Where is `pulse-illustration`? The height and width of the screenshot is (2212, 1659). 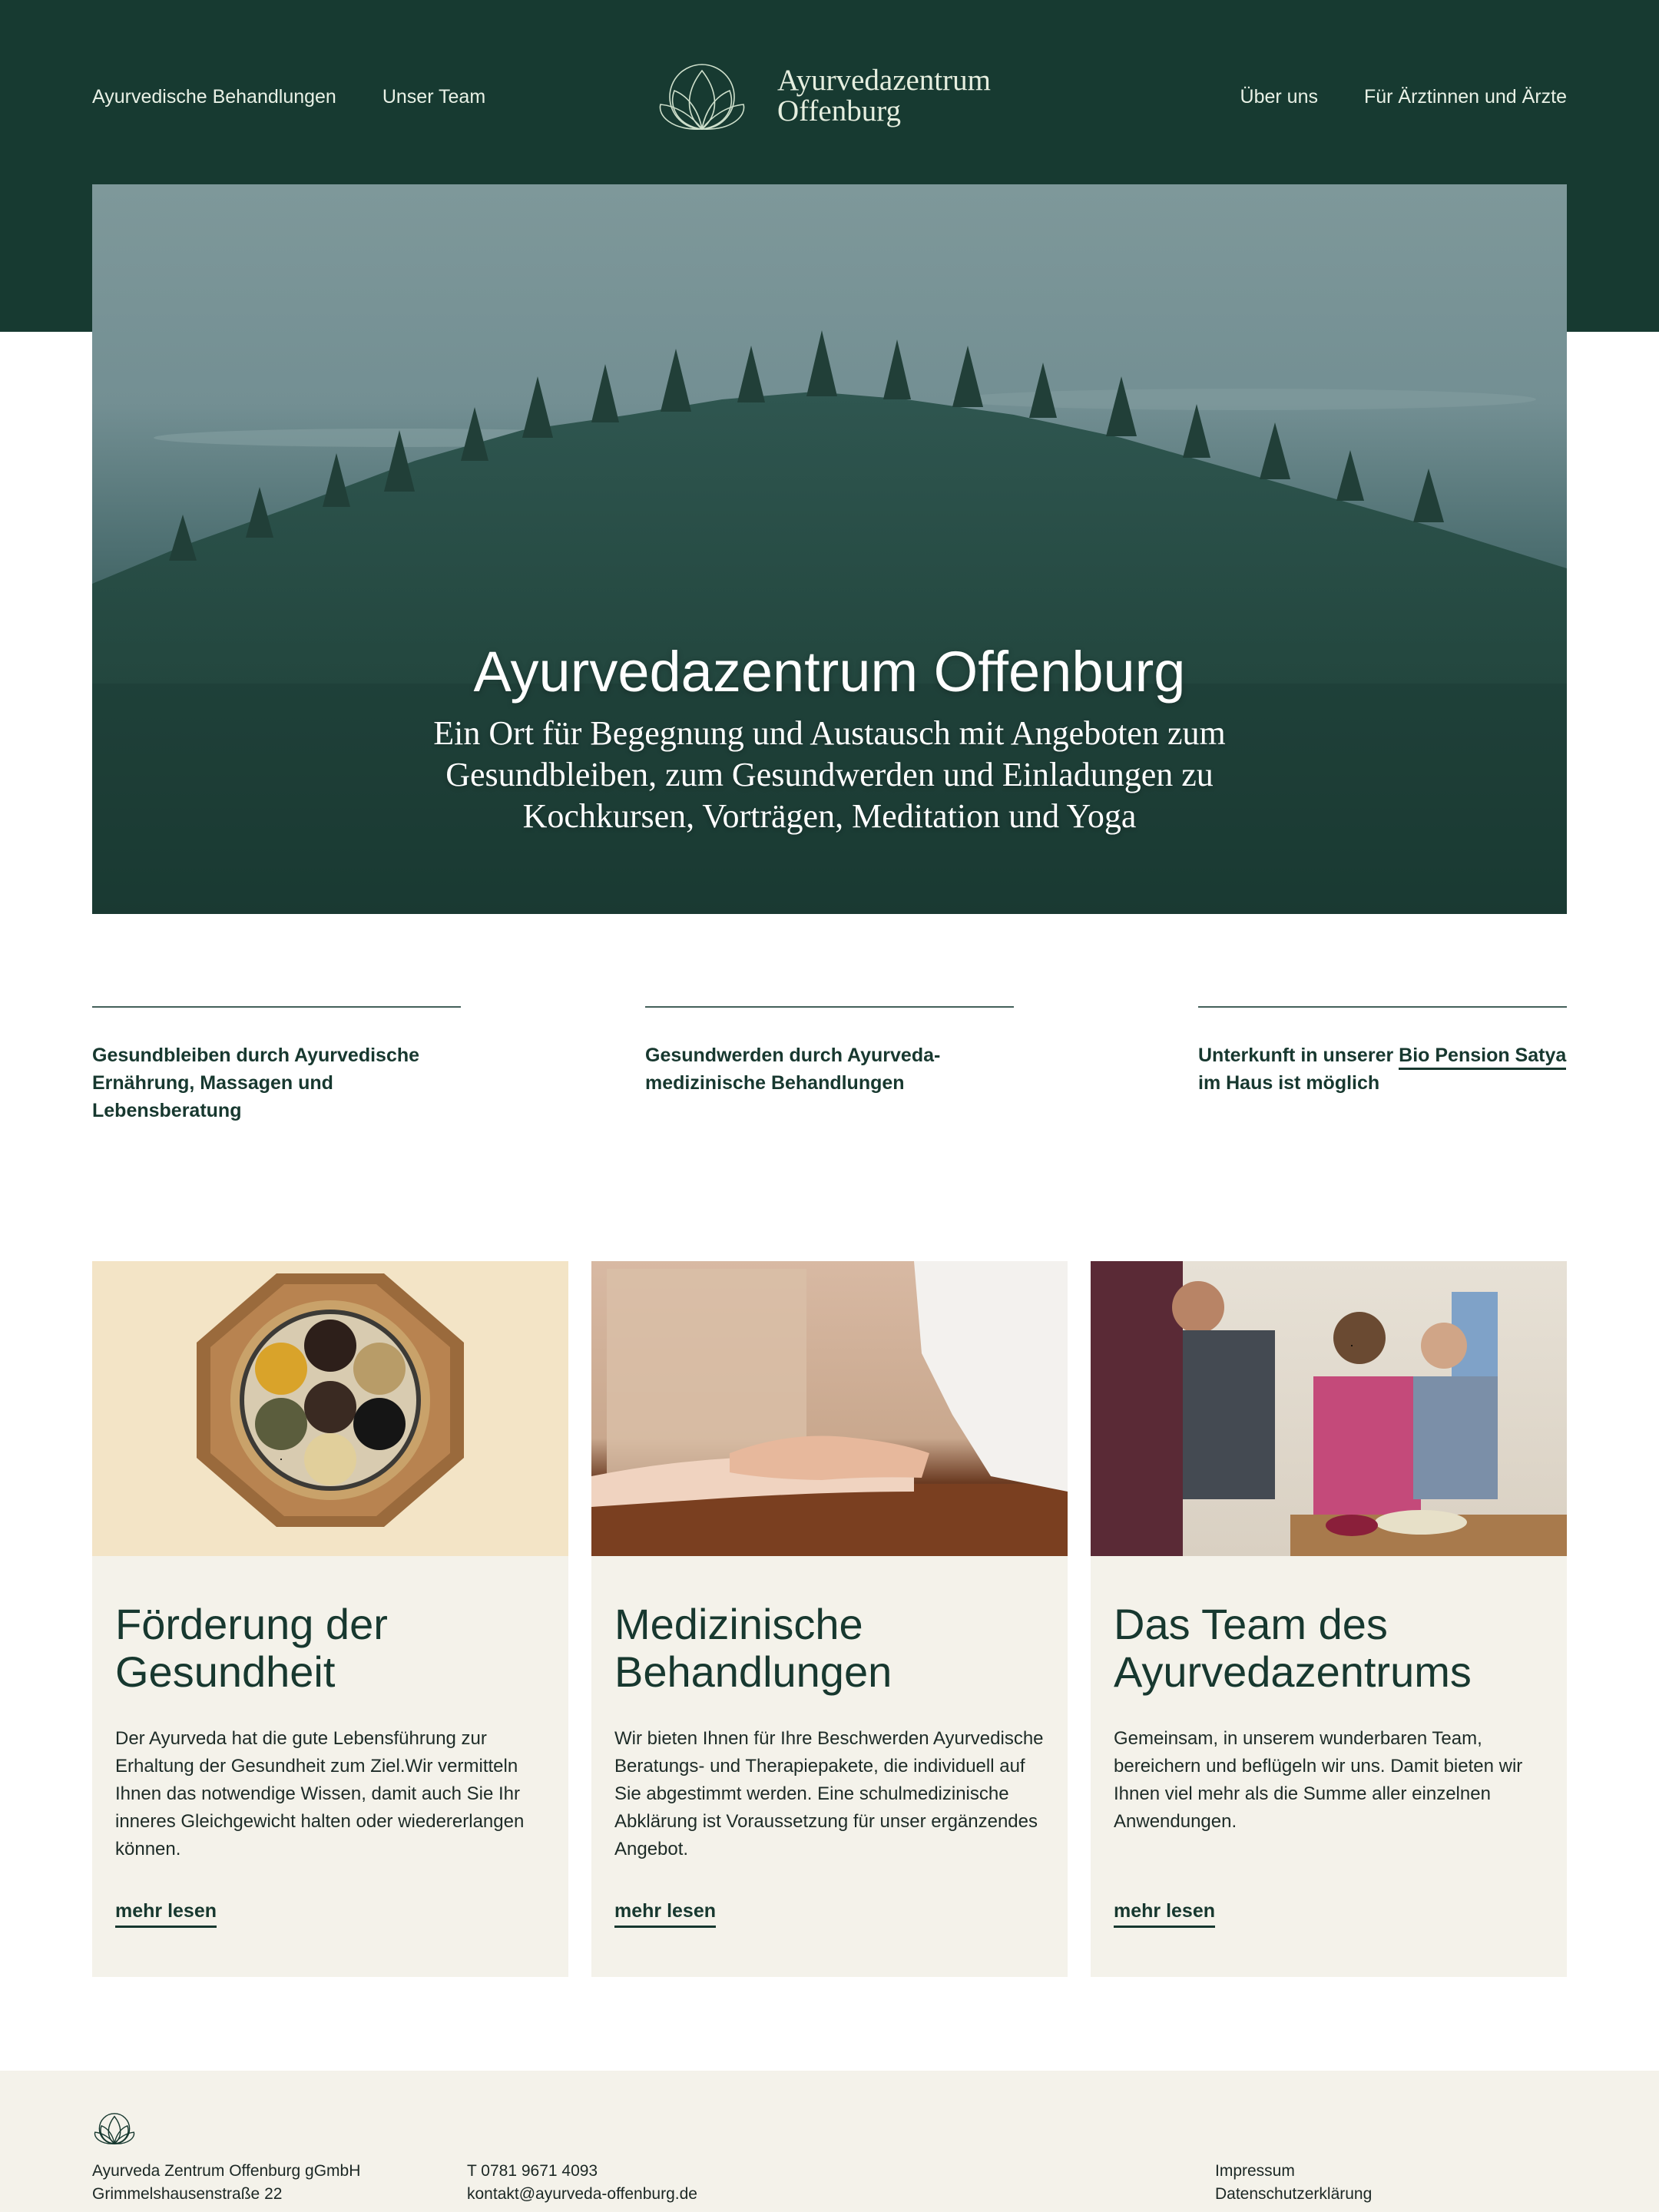 pulse-illustration is located at coordinates (829, 1409).